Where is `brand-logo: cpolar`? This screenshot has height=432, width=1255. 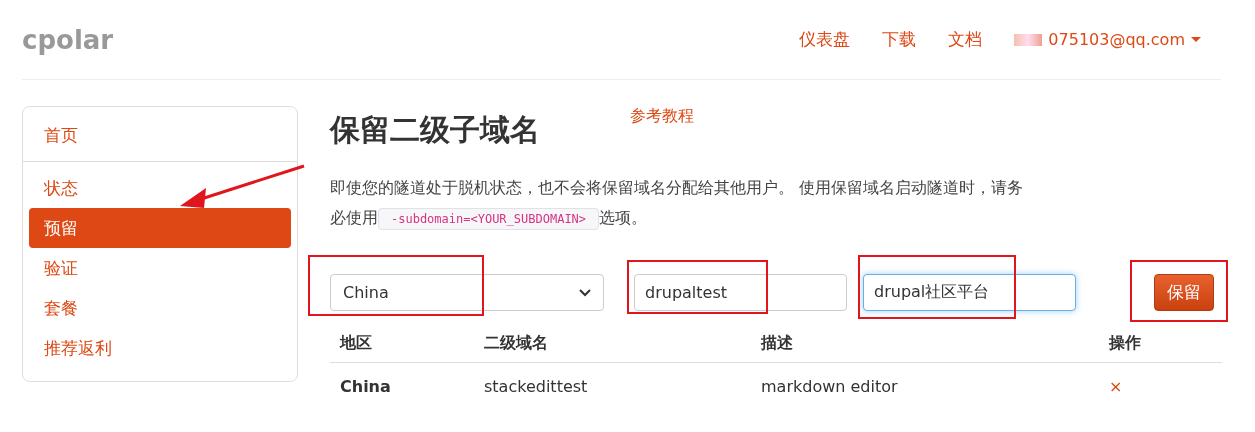 brand-logo: cpolar is located at coordinates (68, 39).